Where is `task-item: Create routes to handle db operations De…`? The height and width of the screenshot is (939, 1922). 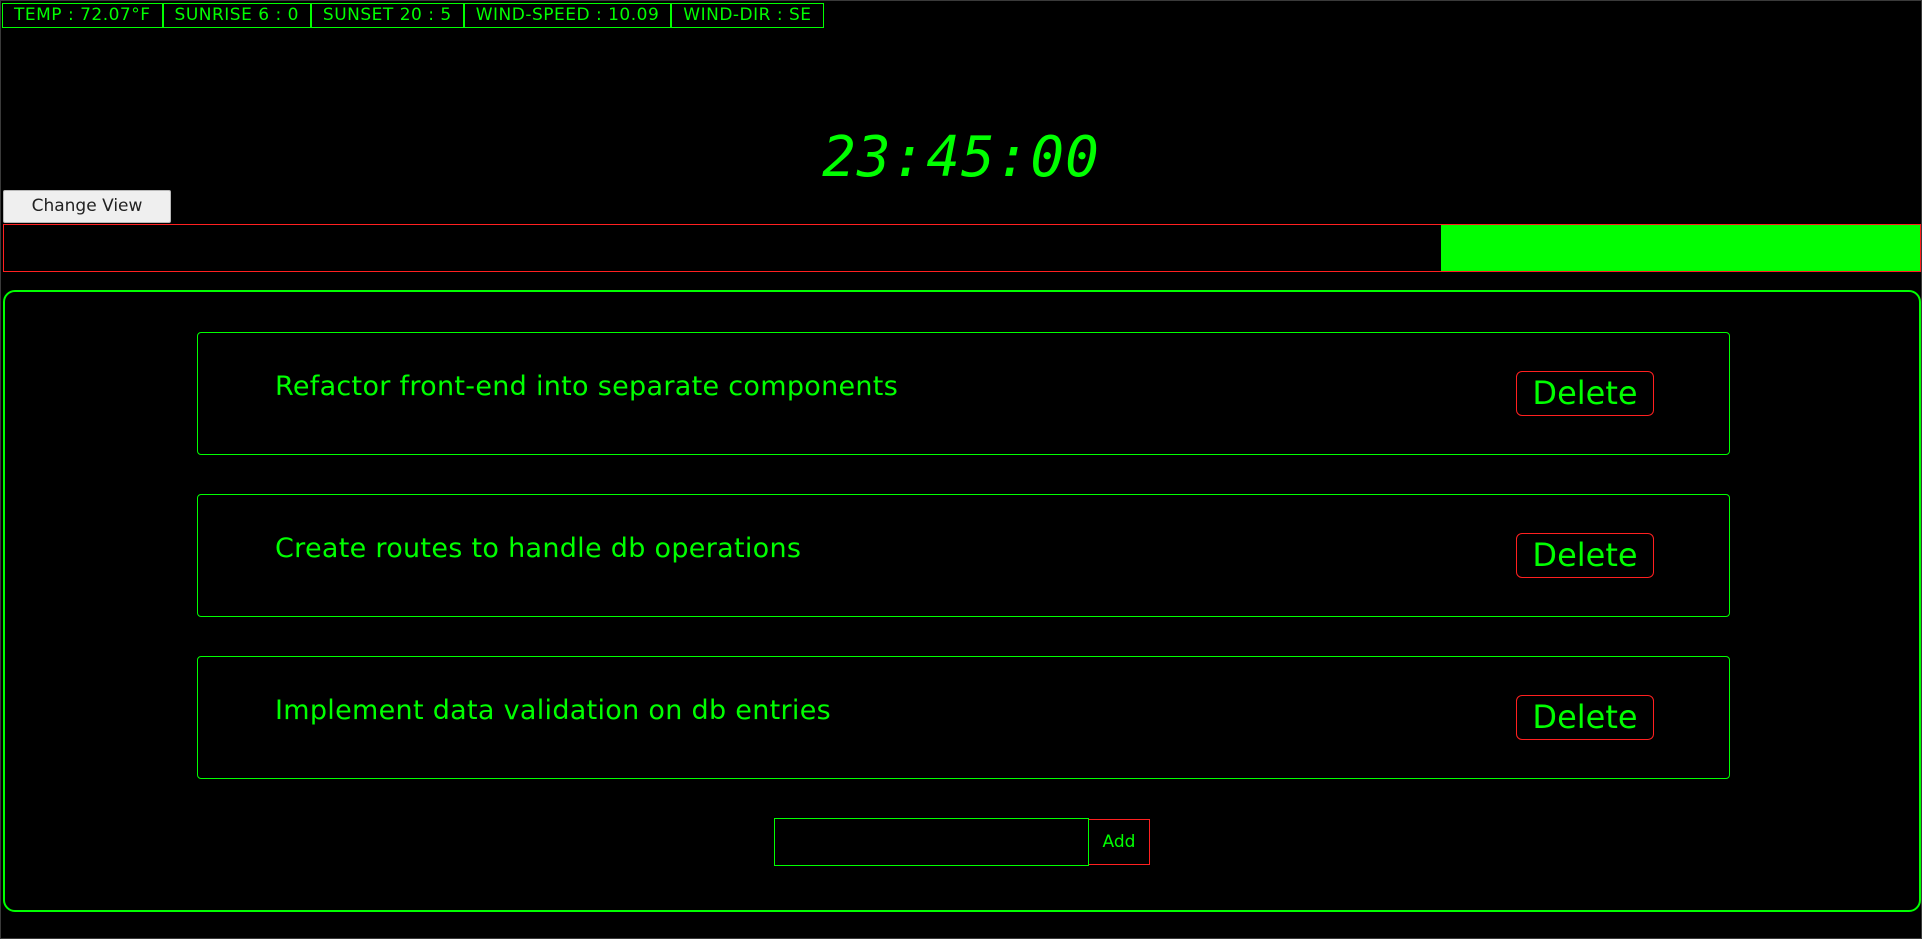
task-item: Create routes to handle db operations De… is located at coordinates (963, 555).